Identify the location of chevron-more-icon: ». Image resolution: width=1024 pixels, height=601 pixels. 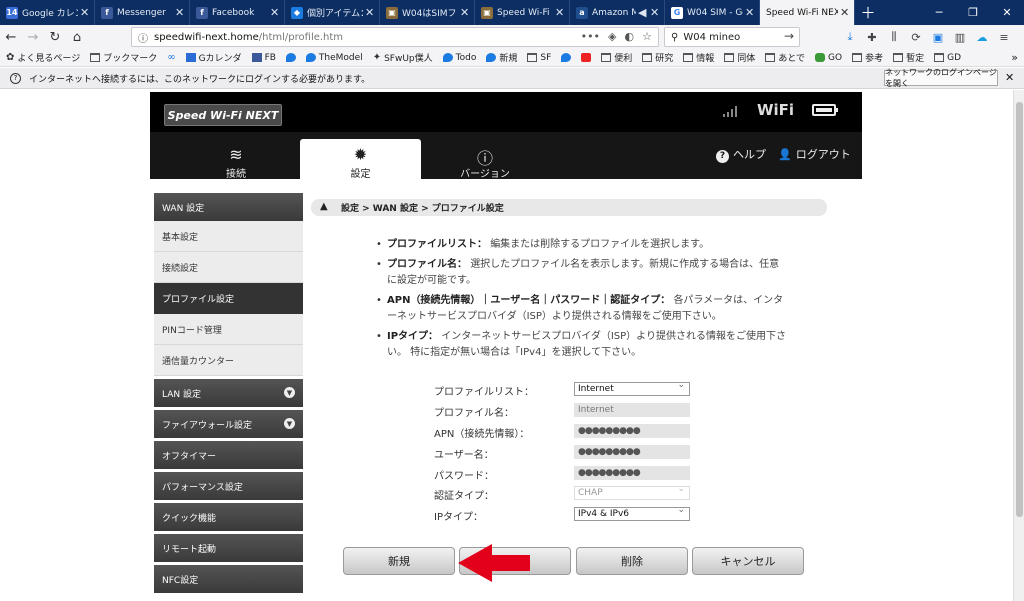
(1014, 57).